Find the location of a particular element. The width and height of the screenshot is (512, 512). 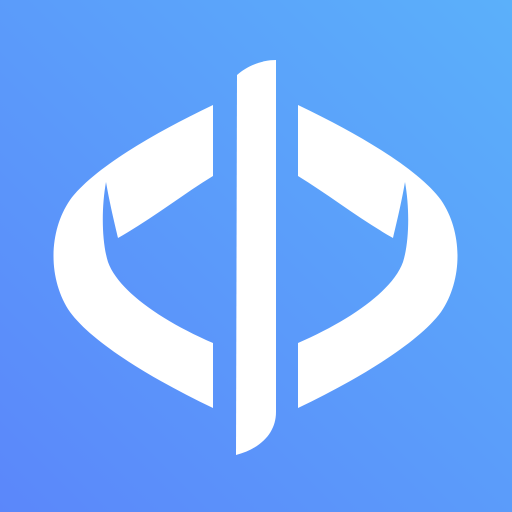

center-bar-shape is located at coordinates (256, 257).